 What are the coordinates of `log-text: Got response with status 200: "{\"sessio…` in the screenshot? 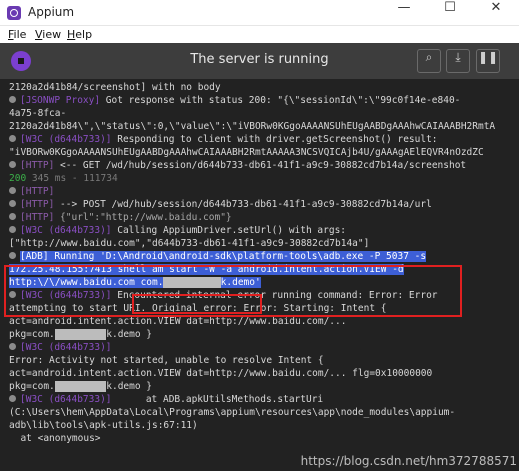 It's located at (280, 100).